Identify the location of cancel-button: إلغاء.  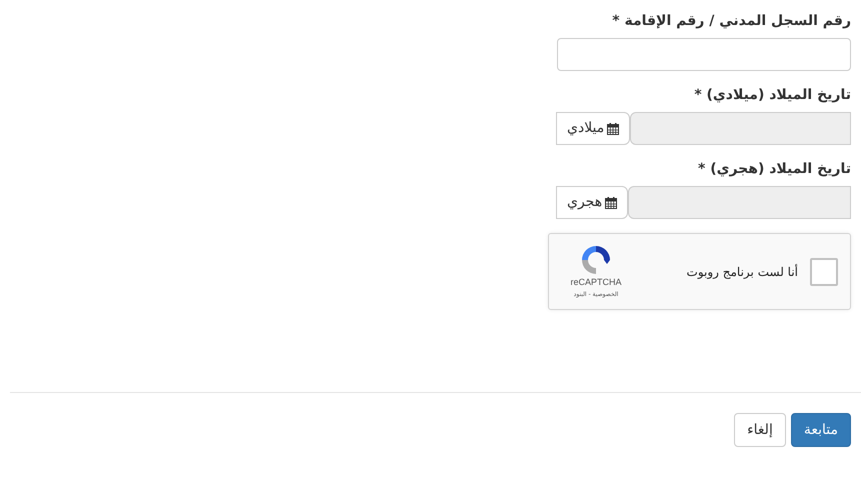
(760, 430).